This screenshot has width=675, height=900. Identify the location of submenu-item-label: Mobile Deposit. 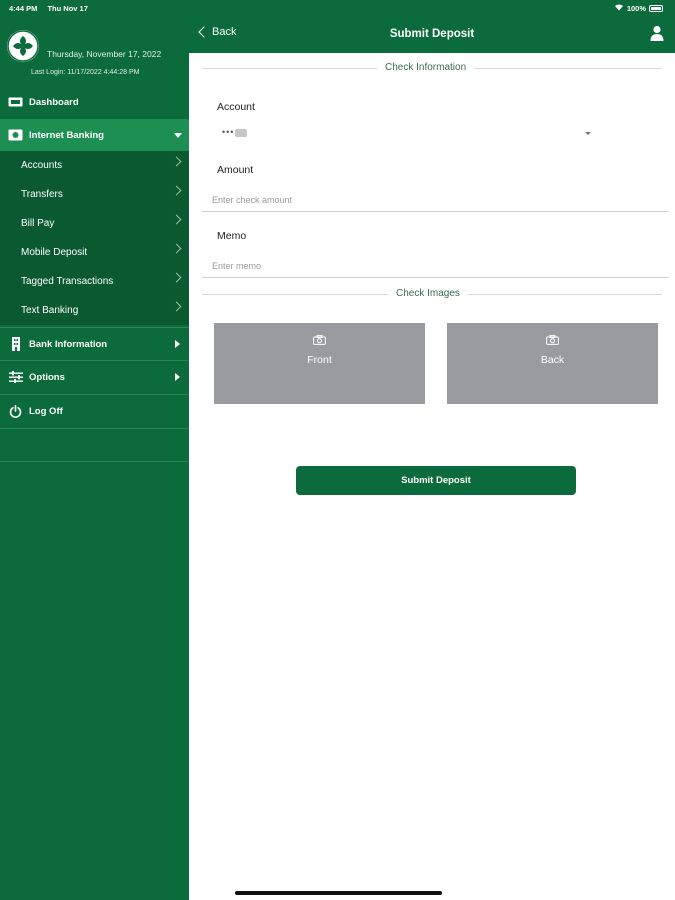
(54, 252).